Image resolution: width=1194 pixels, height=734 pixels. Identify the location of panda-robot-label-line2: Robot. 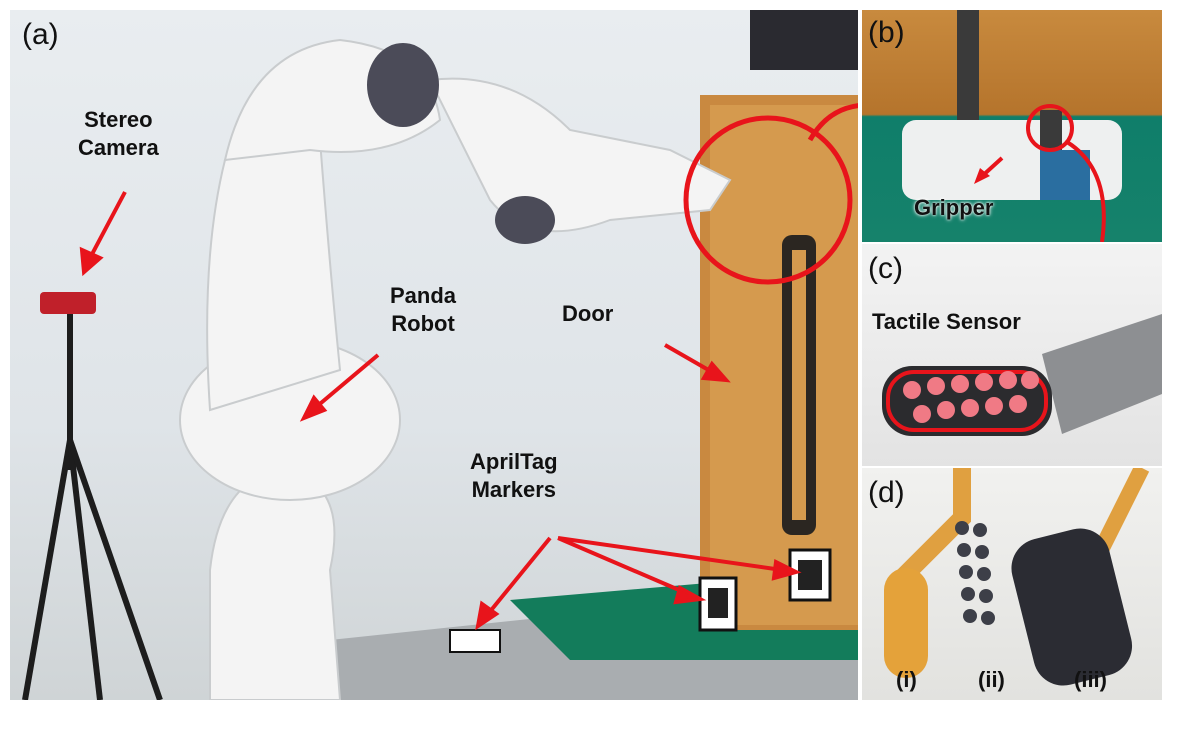
(423, 323).